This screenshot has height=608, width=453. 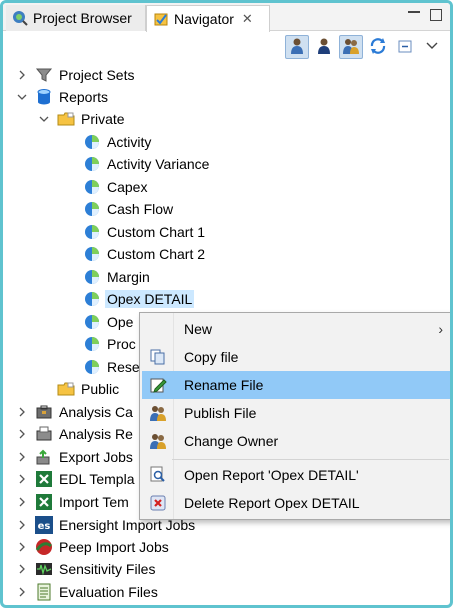 I want to click on menu-item-delete-report: Delete Report Opex DETAIL, so click(x=296, y=503).